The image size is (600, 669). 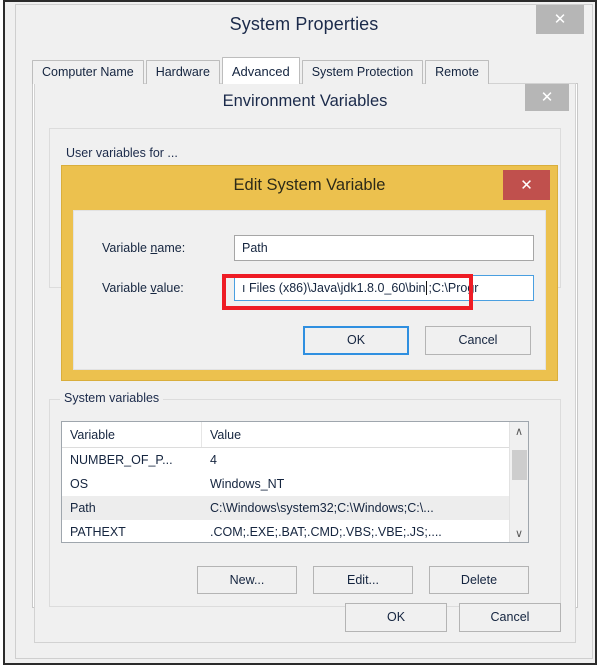 I want to click on variable-value-text-before-caret: ı Files (x86)\Java\jdk1.8.0_60\bin, so click(x=334, y=288).